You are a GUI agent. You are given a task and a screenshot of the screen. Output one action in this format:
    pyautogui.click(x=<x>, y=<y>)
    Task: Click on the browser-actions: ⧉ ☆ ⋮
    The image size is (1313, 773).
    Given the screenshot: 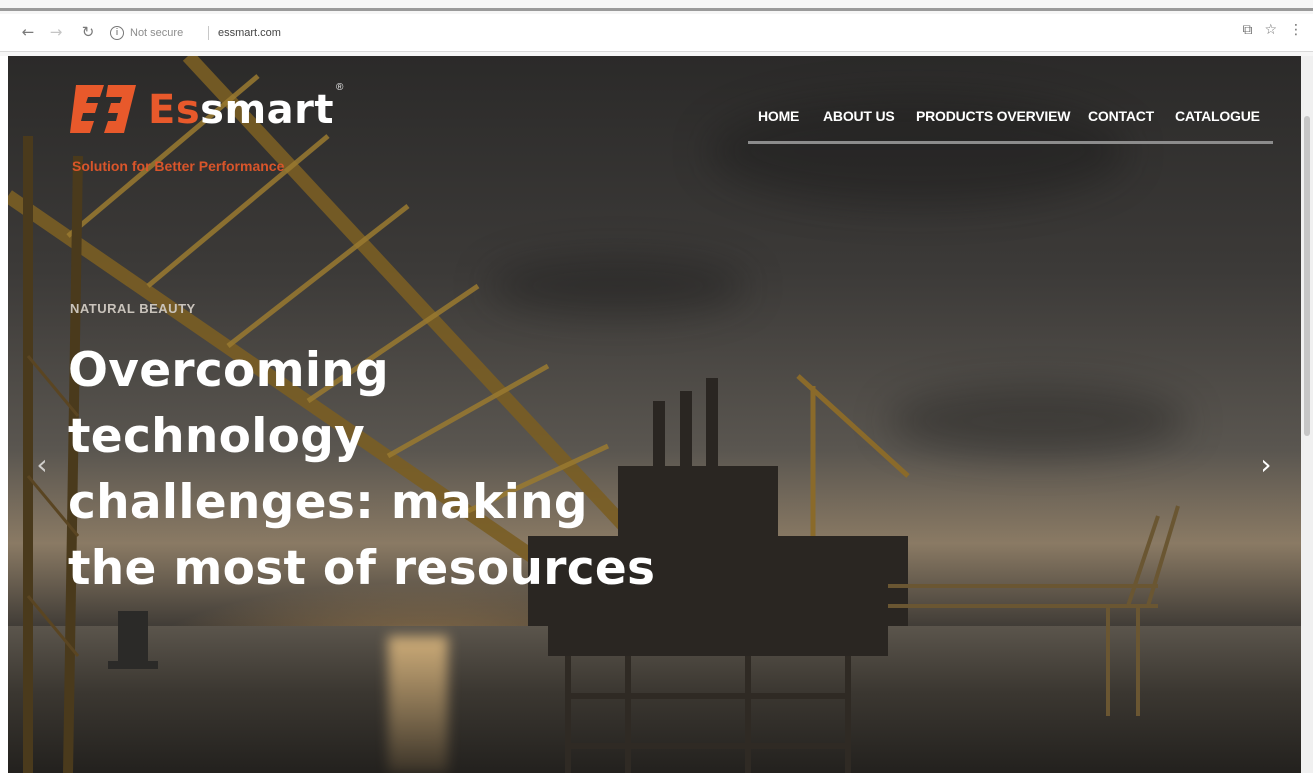 What is the action you would take?
    pyautogui.click(x=1272, y=32)
    